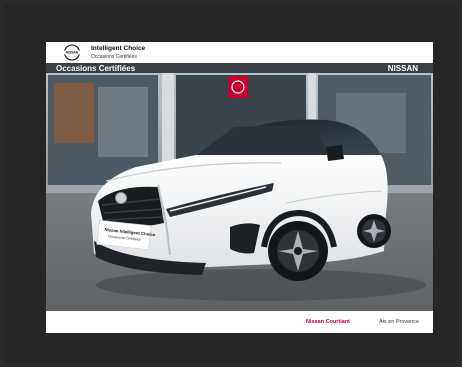  Describe the element at coordinates (374, 231) in the screenshot. I see `rear-wheel` at that location.